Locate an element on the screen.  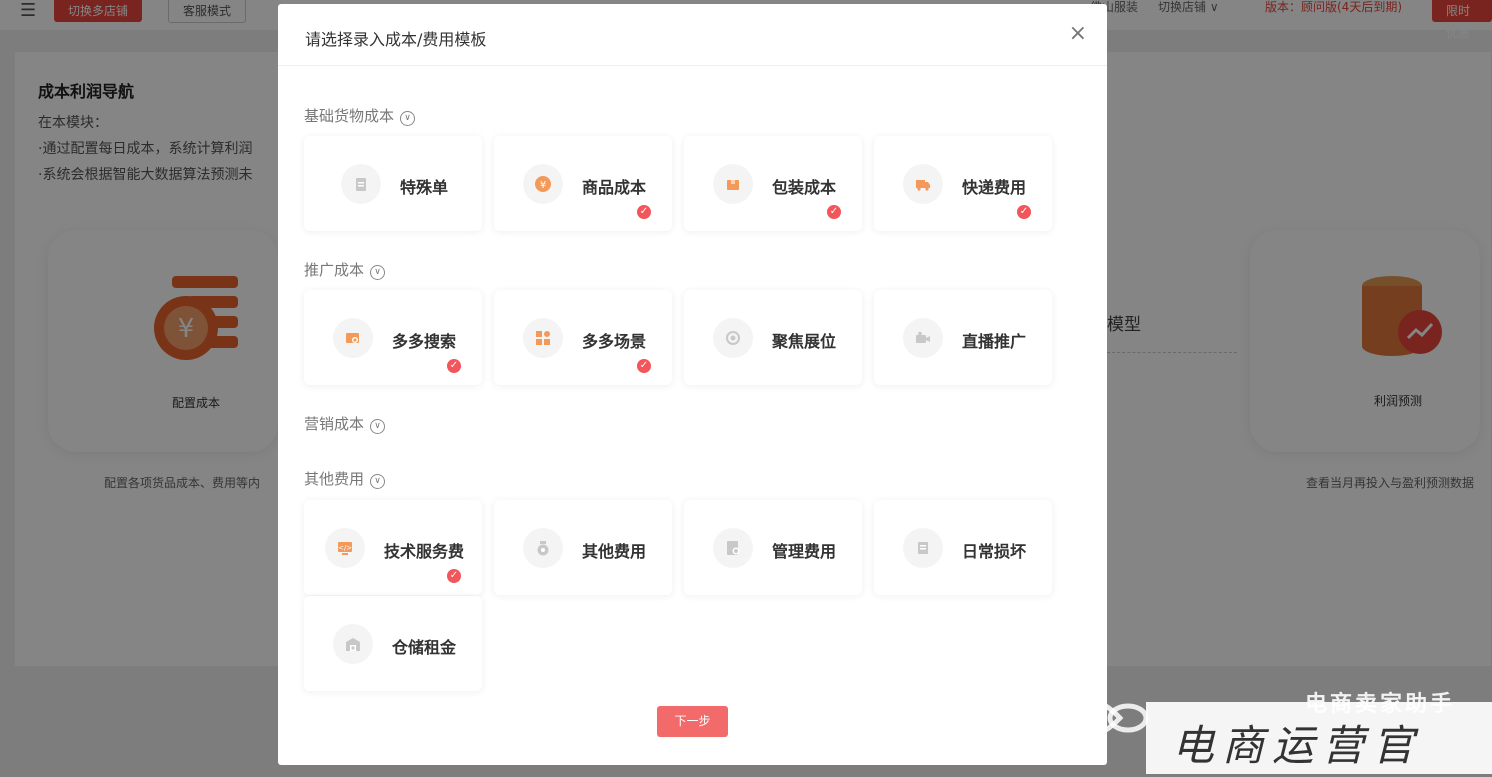
next-step-button: 下一步 is located at coordinates (692, 721).